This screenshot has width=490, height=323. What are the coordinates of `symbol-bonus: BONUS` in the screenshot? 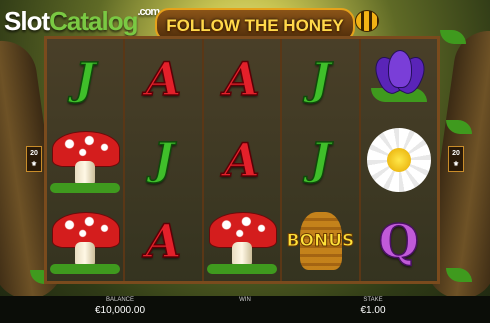 It's located at (320, 241).